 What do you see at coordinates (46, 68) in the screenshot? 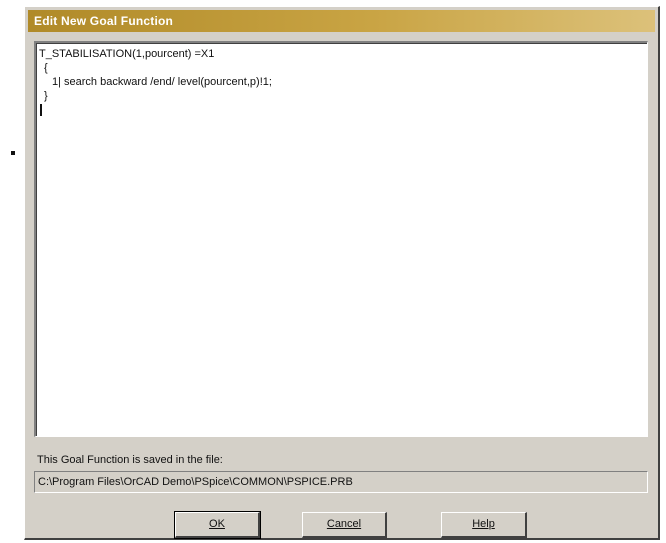
I see `code-line-2: {` at bounding box center [46, 68].